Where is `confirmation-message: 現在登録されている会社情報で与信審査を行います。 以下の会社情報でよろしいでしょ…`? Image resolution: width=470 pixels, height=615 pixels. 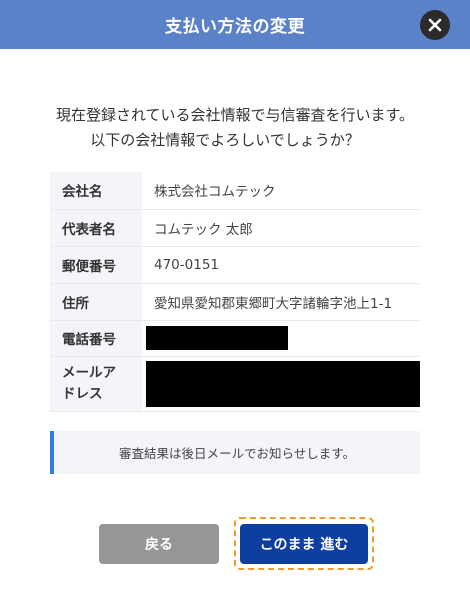 confirmation-message: 現在登録されている会社情報で与信審査を行います。 以下の会社情報でよろしいでしょ… is located at coordinates (235, 128).